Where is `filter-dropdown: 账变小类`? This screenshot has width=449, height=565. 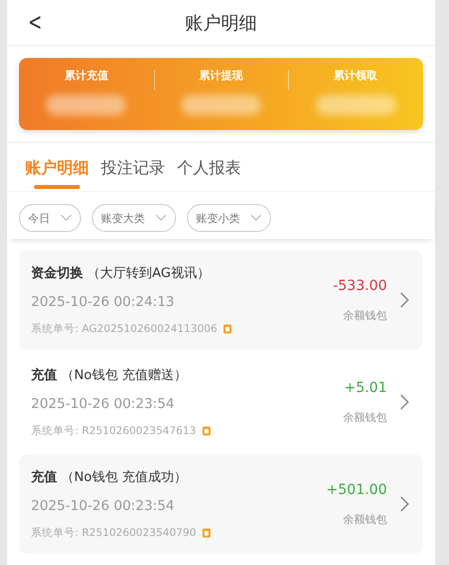 filter-dropdown: 账变小类 is located at coordinates (229, 218).